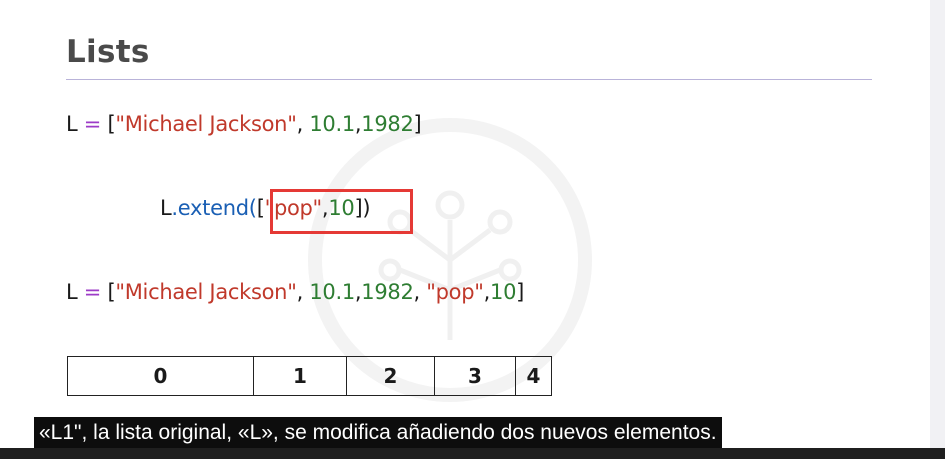  Describe the element at coordinates (260, 208) in the screenshot. I see `code-token-bracket: [` at that location.